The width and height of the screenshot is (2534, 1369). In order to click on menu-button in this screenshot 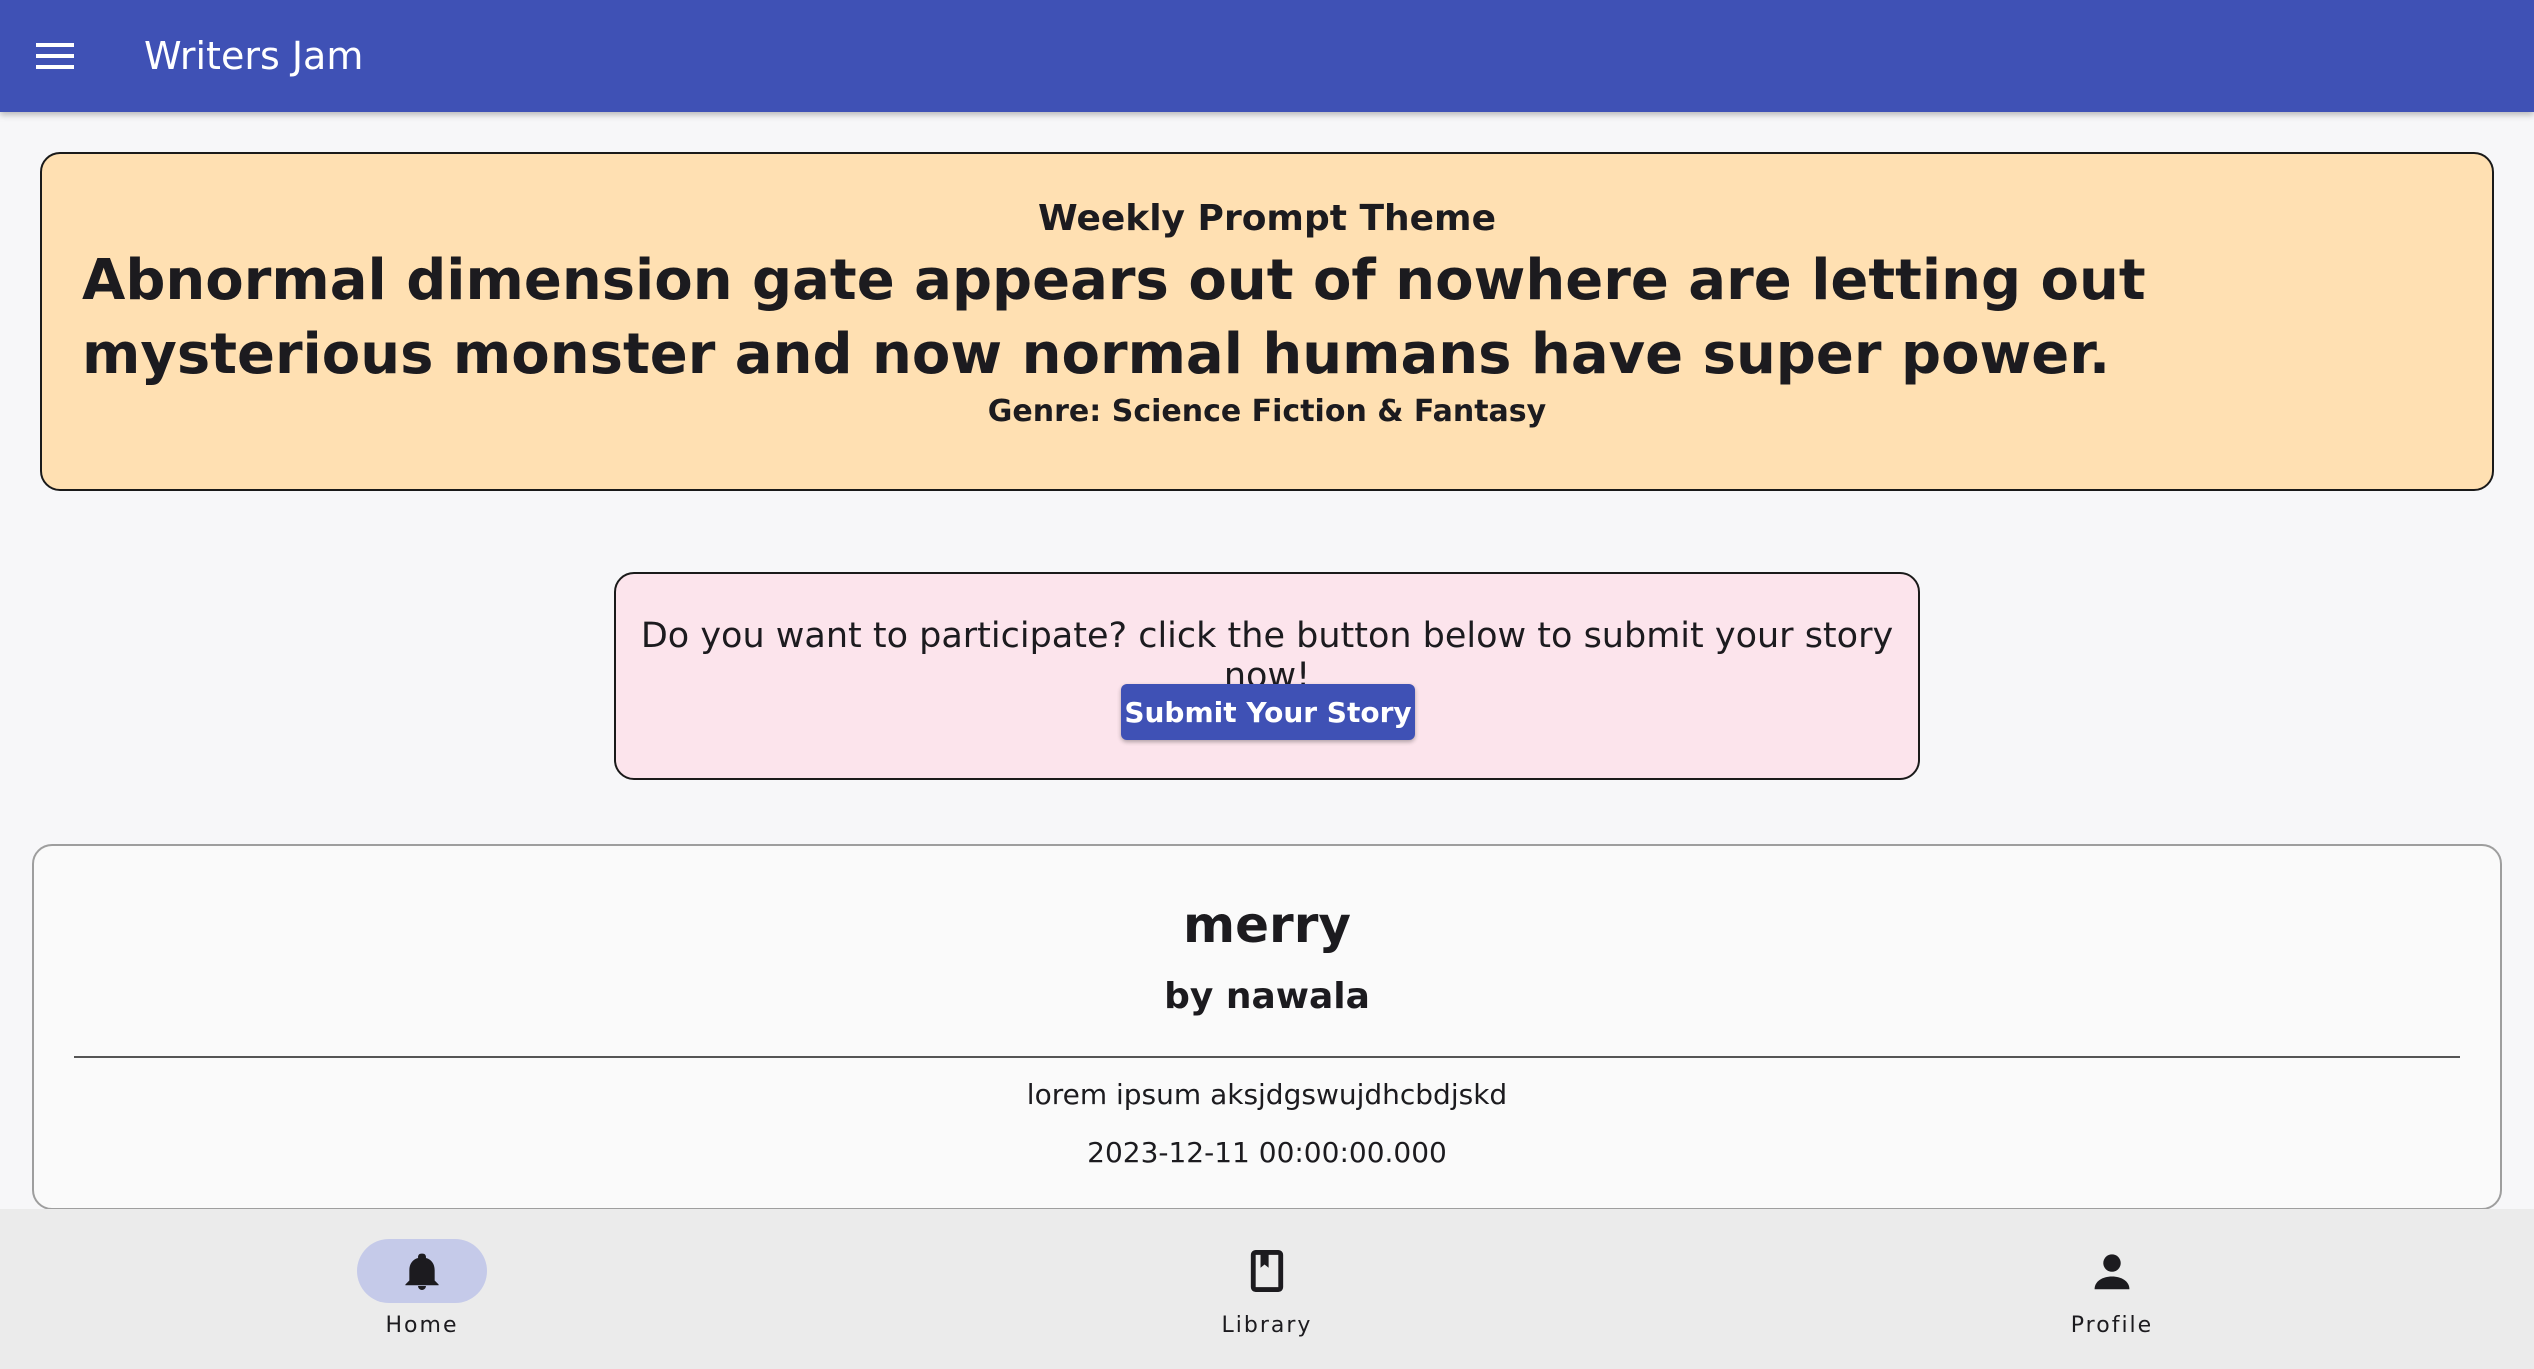, I will do `click(56, 56)`.